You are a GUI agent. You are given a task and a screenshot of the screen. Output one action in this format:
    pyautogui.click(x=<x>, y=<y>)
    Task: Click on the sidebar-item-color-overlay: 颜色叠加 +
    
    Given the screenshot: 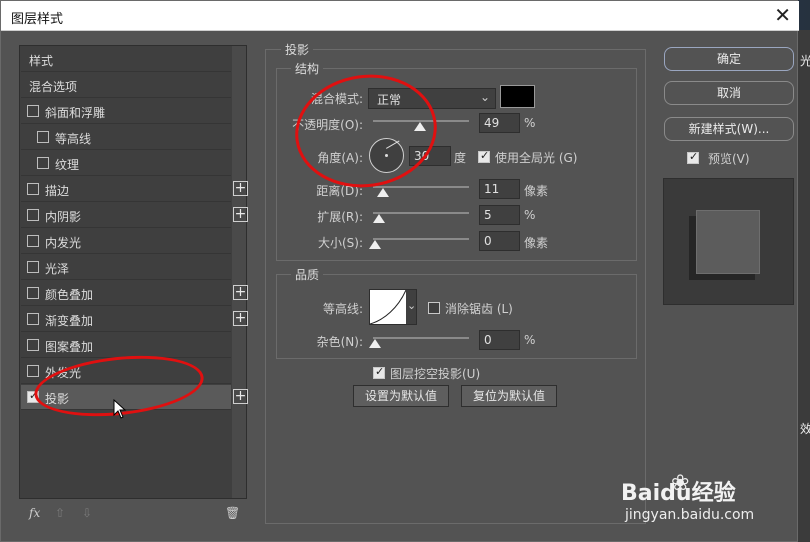 What is the action you would take?
    pyautogui.click(x=134, y=293)
    